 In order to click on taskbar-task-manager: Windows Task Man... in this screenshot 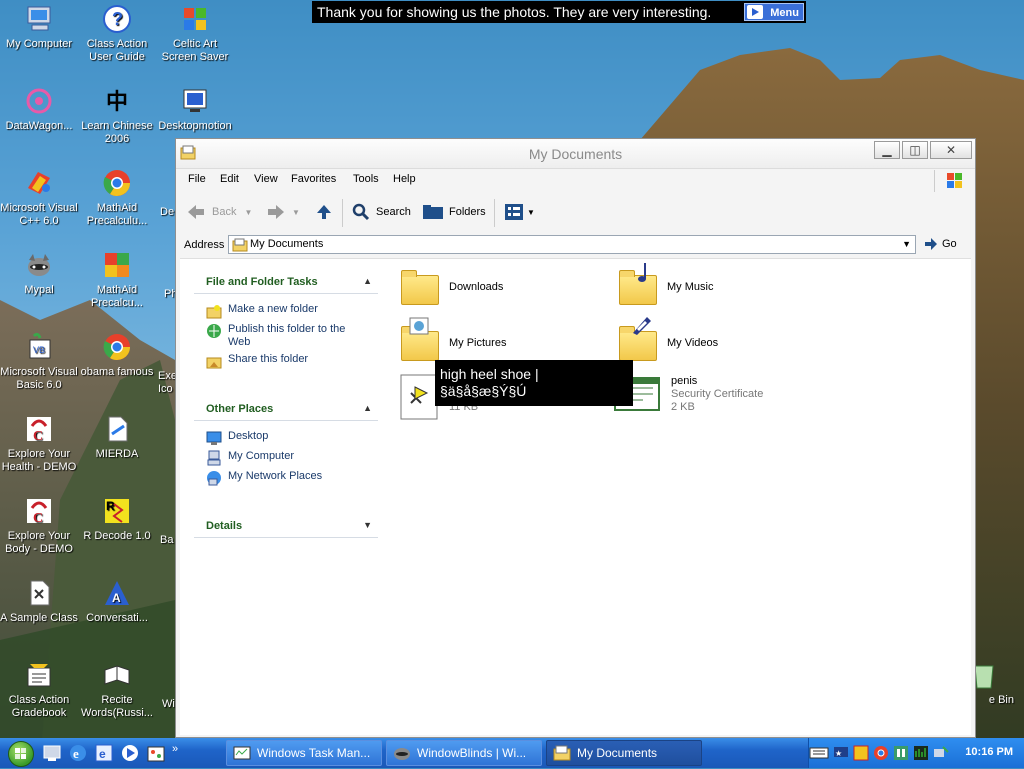, I will do `click(304, 753)`.